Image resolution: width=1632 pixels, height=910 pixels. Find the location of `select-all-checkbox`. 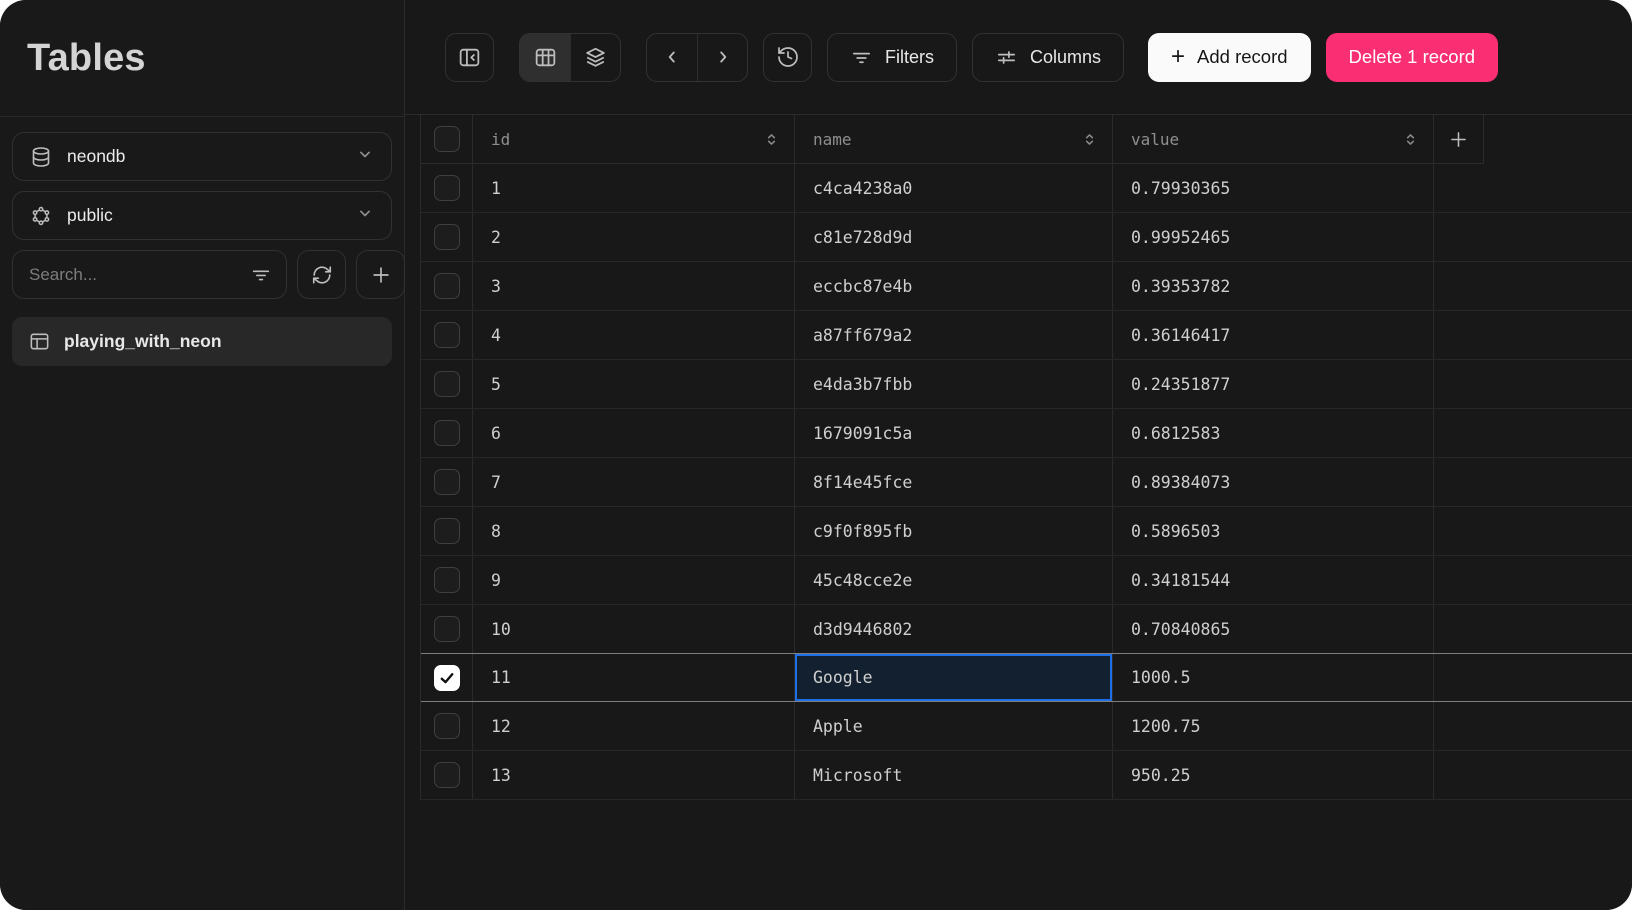

select-all-checkbox is located at coordinates (446, 139).